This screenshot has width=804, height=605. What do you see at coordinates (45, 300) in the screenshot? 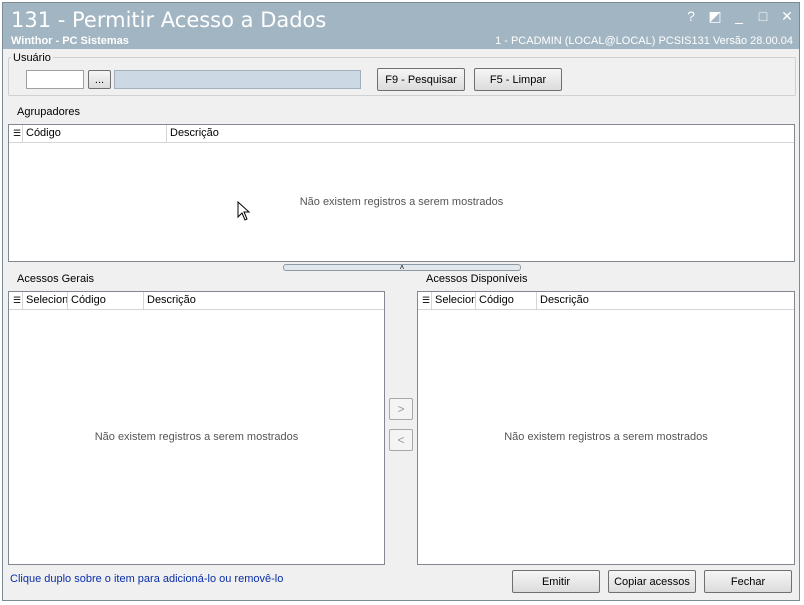
I see `acessos-gerais-col-selecionar: Selecionar` at bounding box center [45, 300].